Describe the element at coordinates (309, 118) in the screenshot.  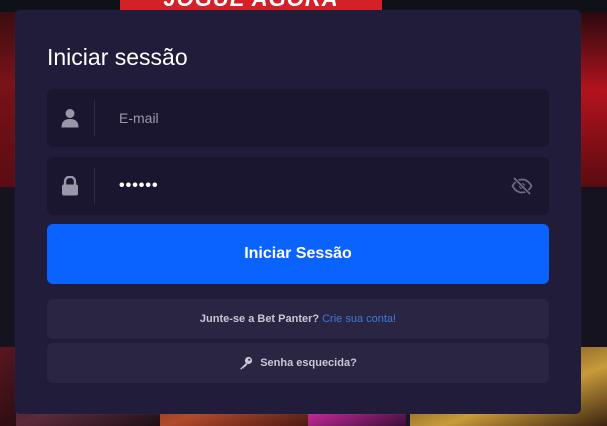
I see `email-input` at that location.